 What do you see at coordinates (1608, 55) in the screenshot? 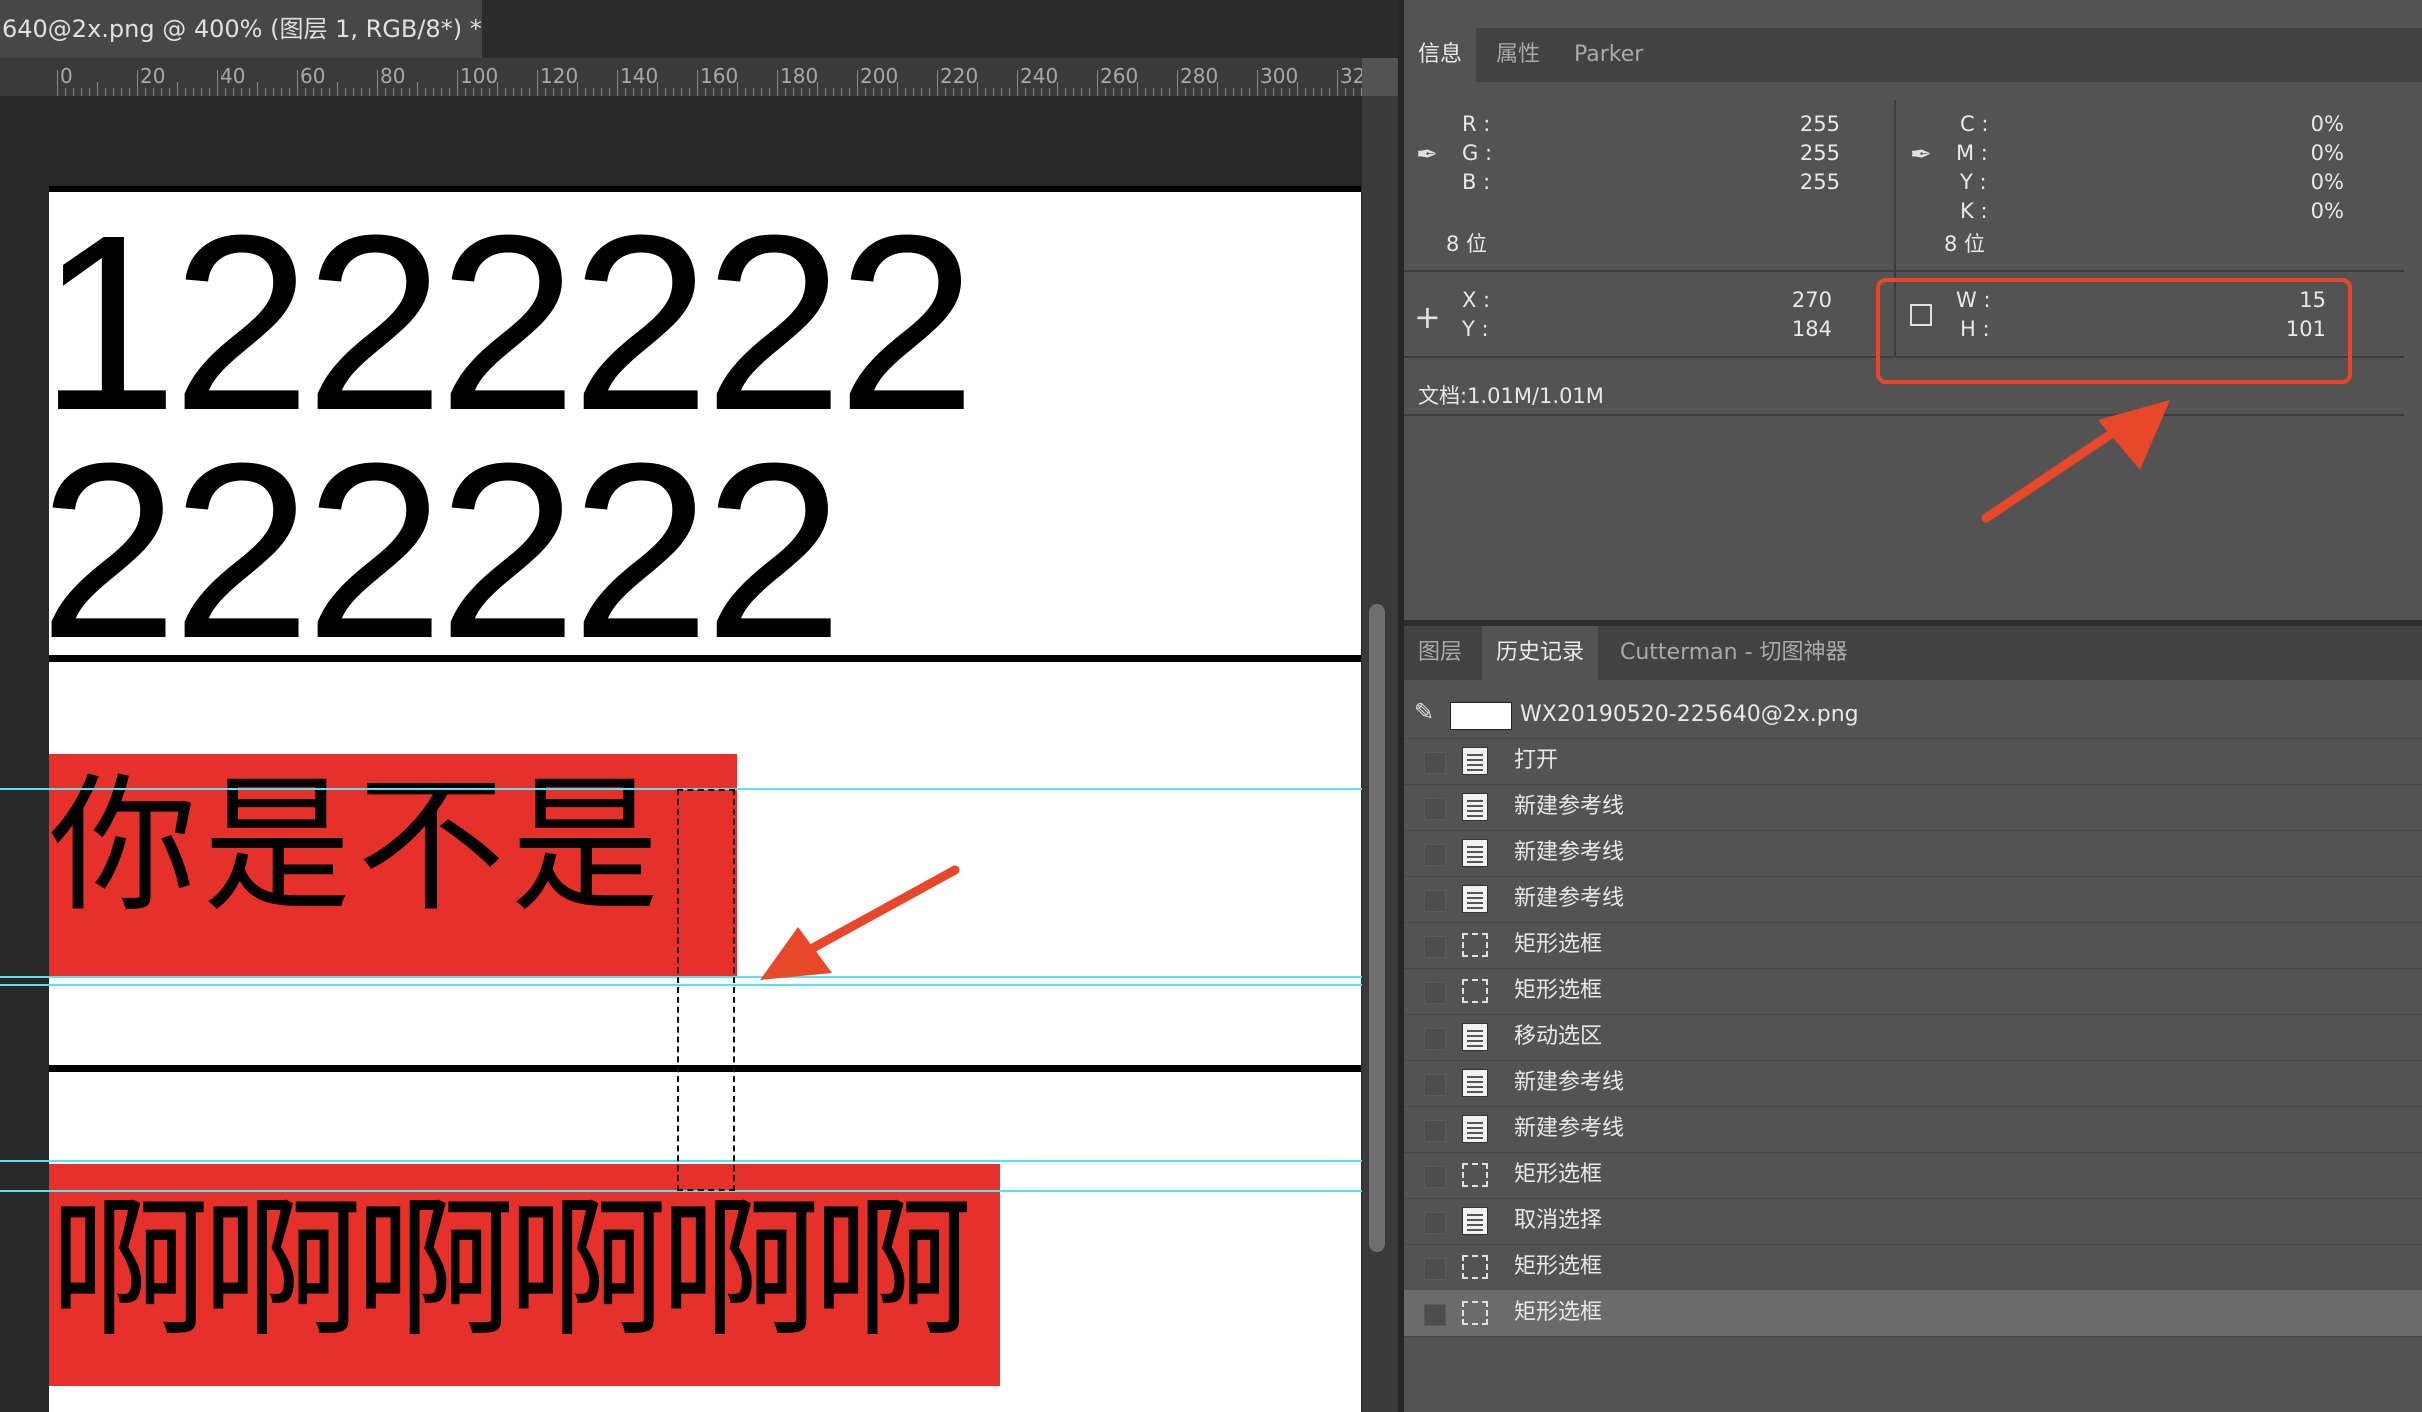
I see `tab-parker: Parker` at bounding box center [1608, 55].